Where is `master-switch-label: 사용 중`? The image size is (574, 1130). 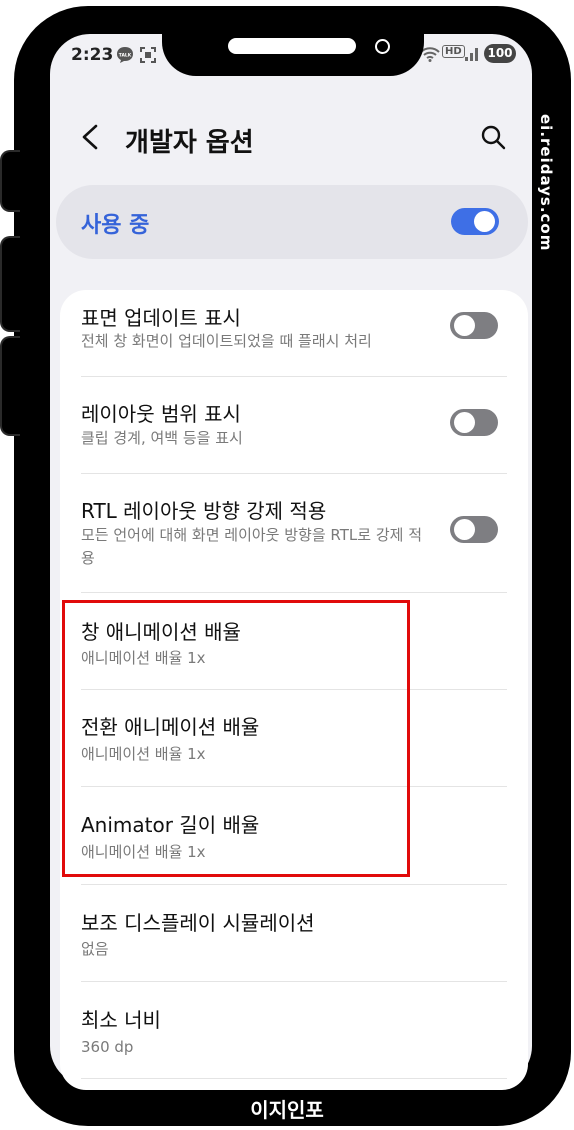 master-switch-label: 사용 중 is located at coordinates (115, 225).